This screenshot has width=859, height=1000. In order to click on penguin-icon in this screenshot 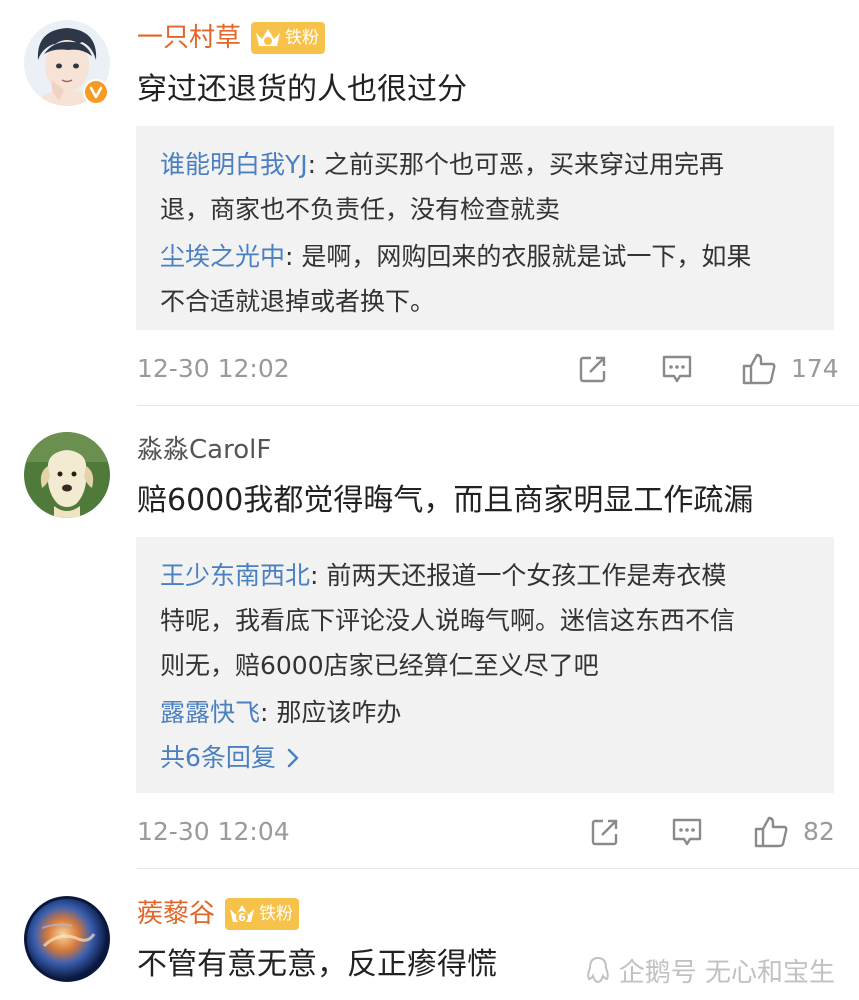, I will do `click(597, 970)`.